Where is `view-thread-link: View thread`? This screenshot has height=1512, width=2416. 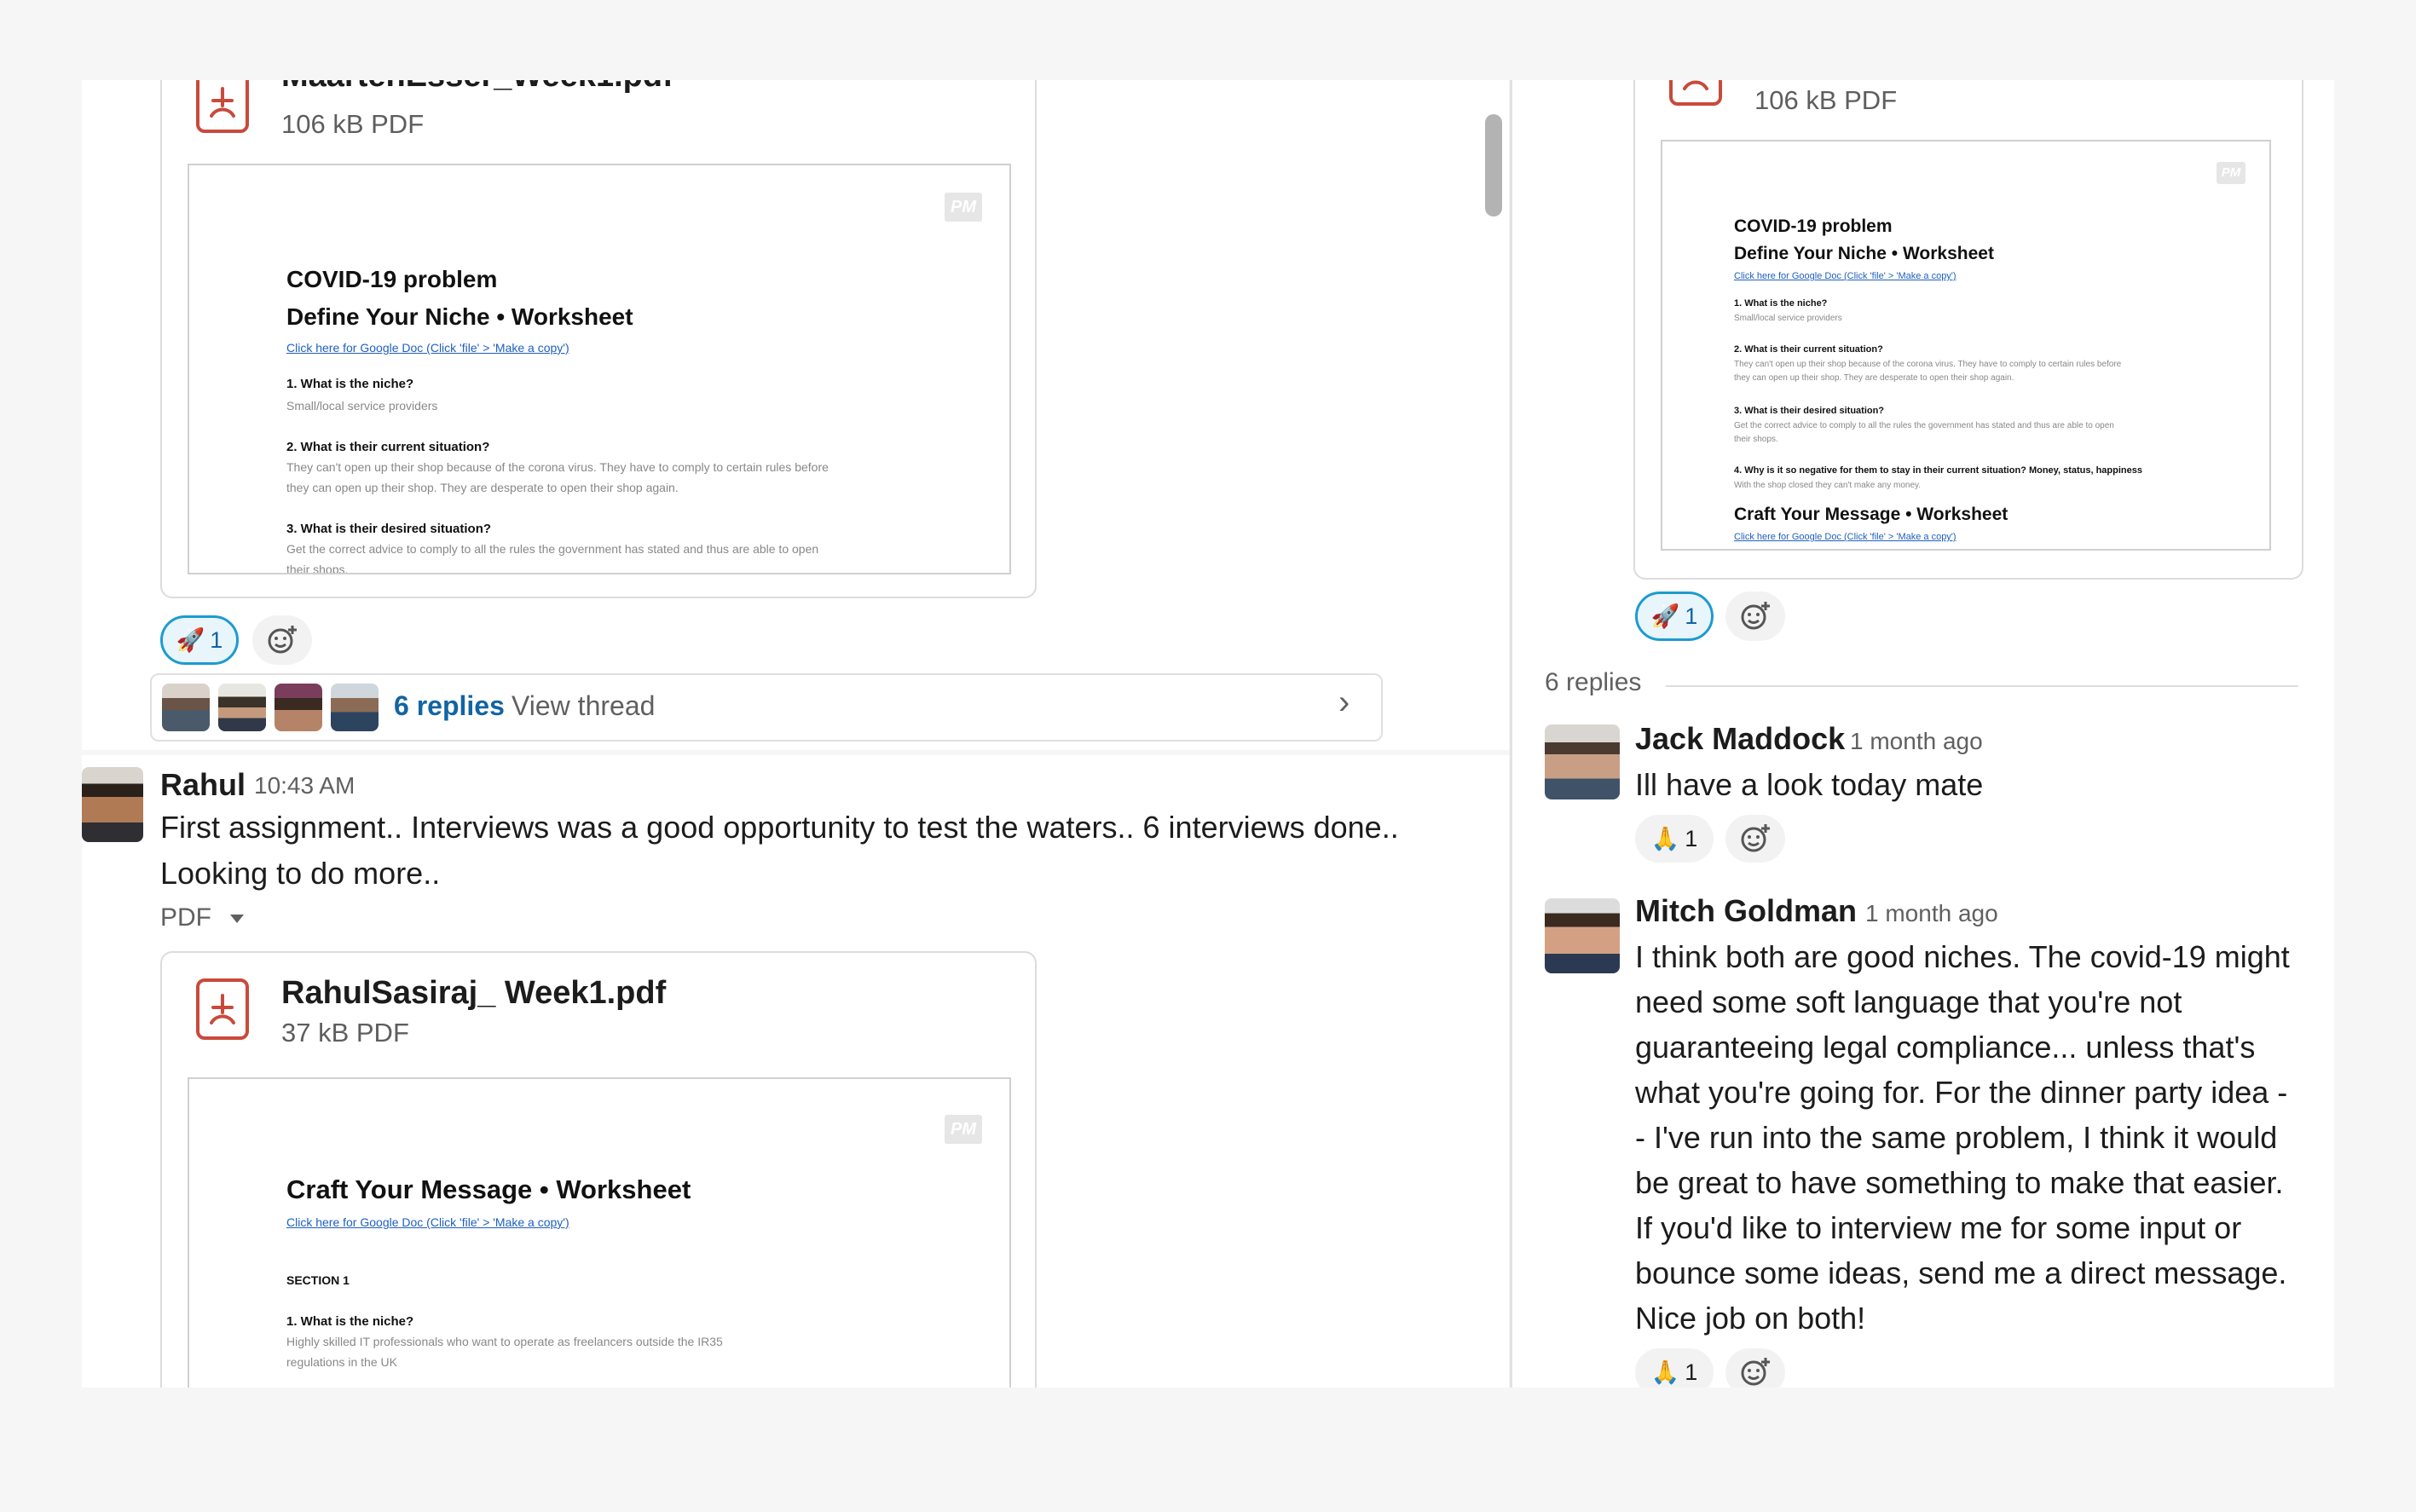 view-thread-link: View thread is located at coordinates (583, 706).